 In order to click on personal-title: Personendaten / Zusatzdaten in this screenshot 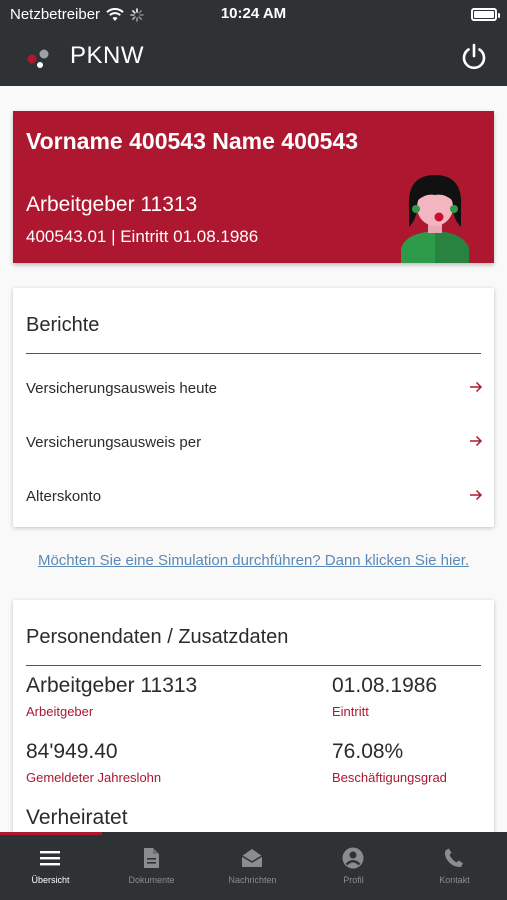, I will do `click(157, 637)`.